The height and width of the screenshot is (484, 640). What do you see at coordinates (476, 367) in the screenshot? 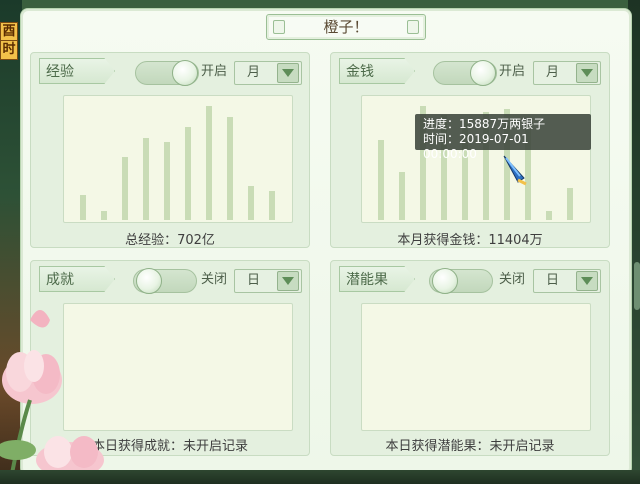
I see `potential-chart` at bounding box center [476, 367].